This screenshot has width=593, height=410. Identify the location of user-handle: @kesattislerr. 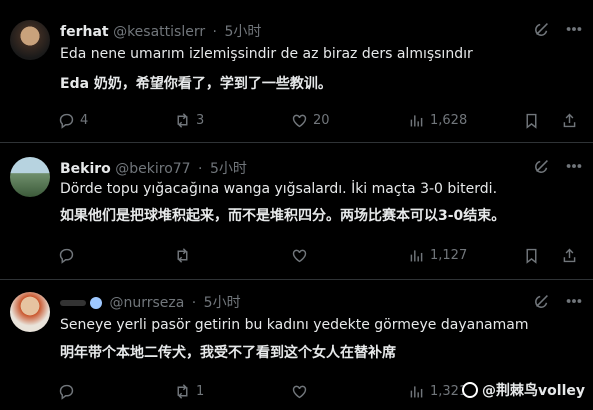
(159, 32).